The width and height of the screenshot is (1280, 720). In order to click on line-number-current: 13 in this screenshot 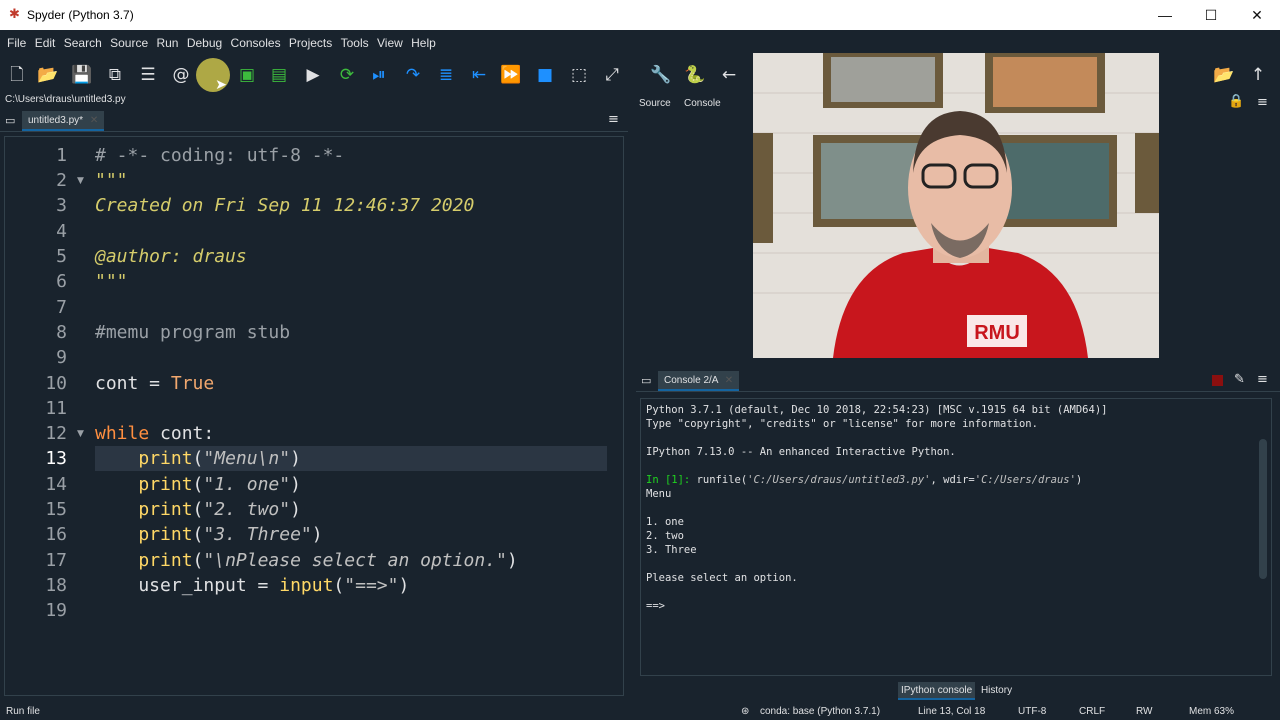, I will do `click(56, 458)`.